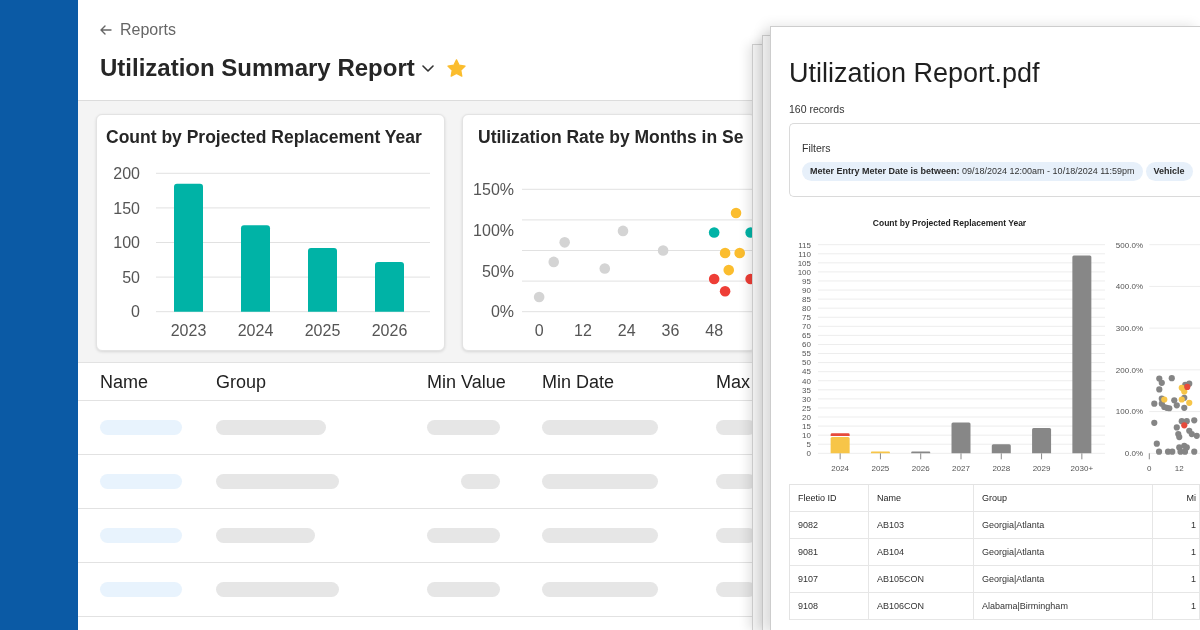 The image size is (1200, 630). I want to click on axis-label: 2024, so click(255, 330).